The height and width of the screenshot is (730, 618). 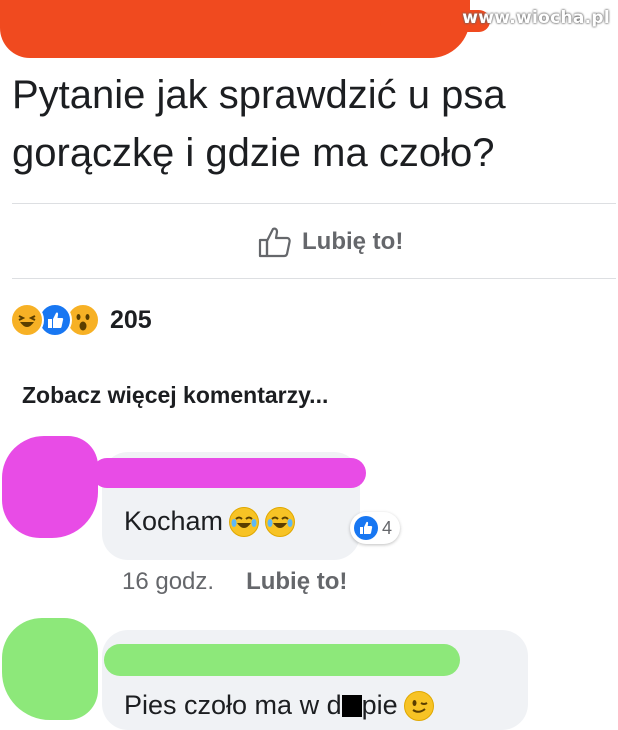 I want to click on post-text-line-1: Pytanie jak sprawdzić u psa, so click(x=259, y=95).